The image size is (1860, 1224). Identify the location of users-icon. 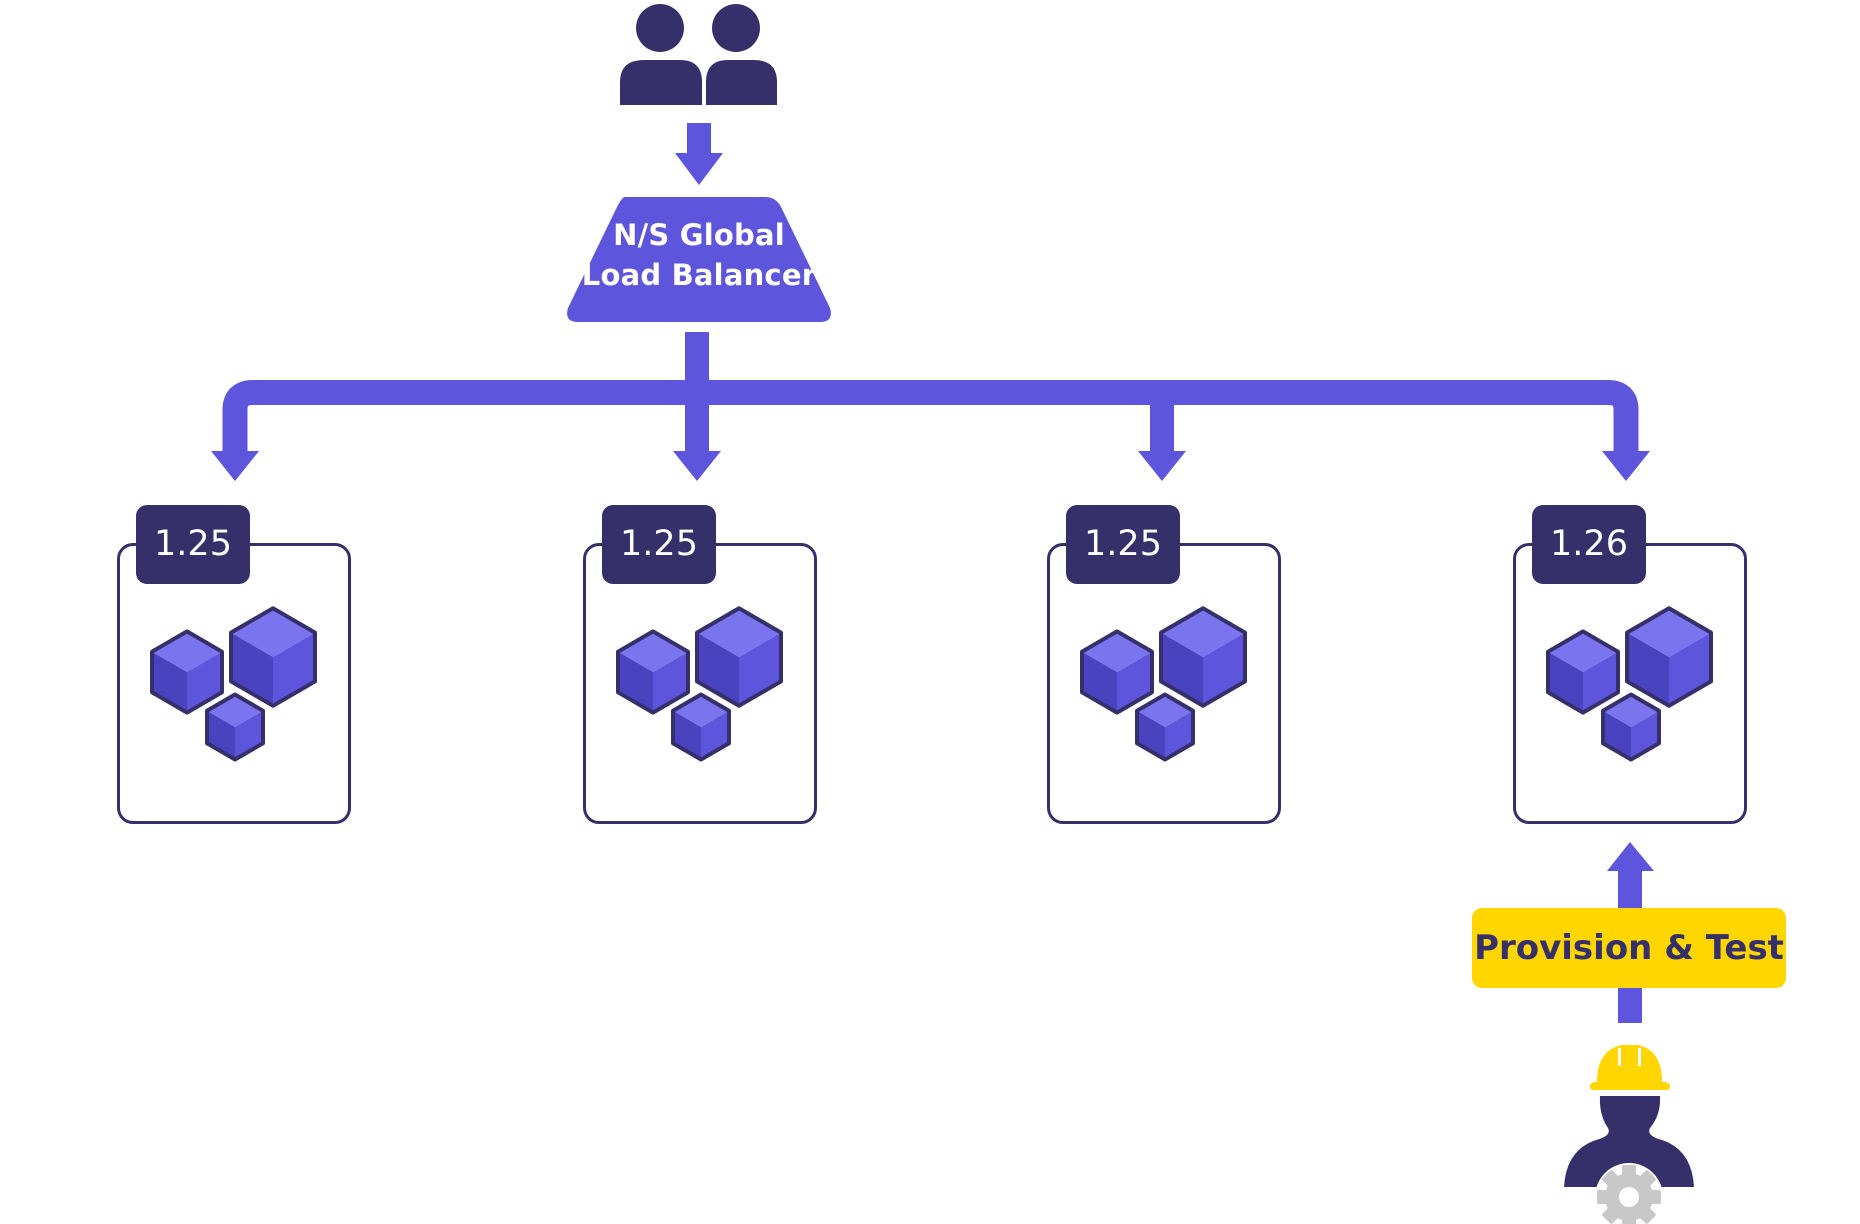
(698, 54).